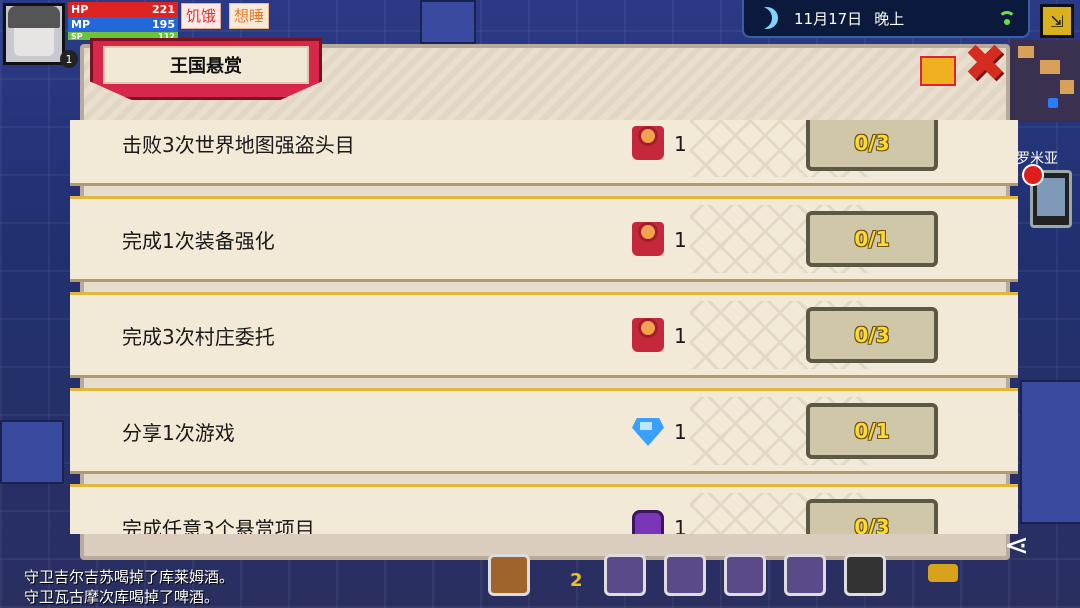  What do you see at coordinates (1007, 18) in the screenshot?
I see `wifi-icon` at bounding box center [1007, 18].